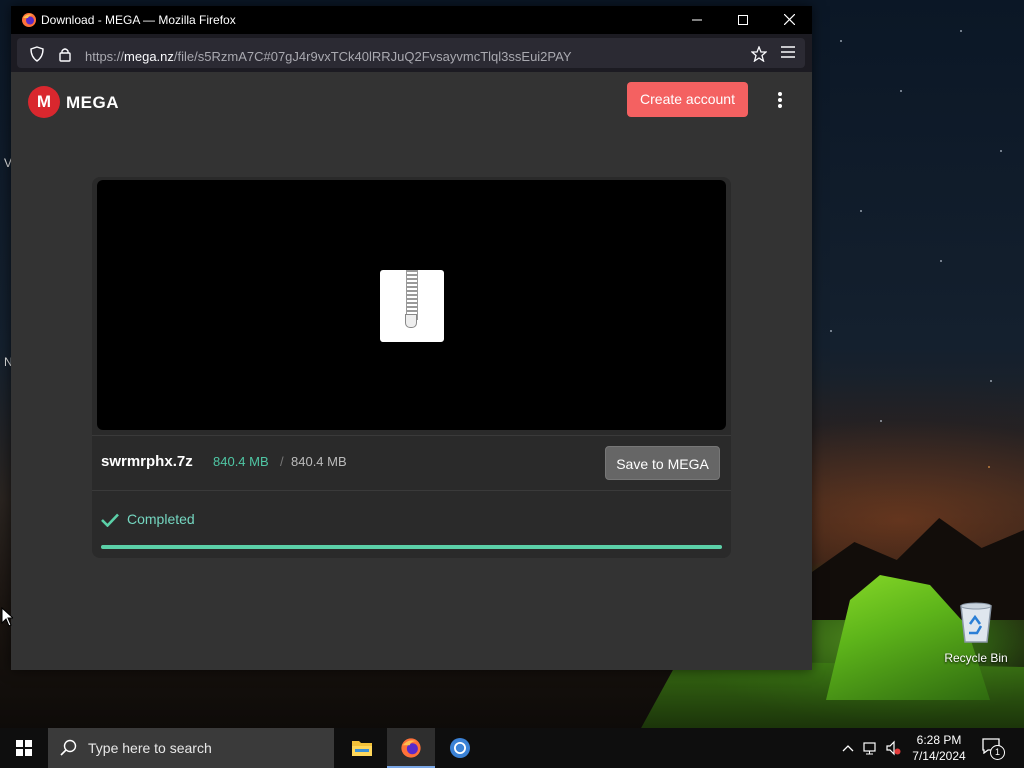 The width and height of the screenshot is (1024, 768). I want to click on clock: 6:28 PM 7/14/2024, so click(939, 748).